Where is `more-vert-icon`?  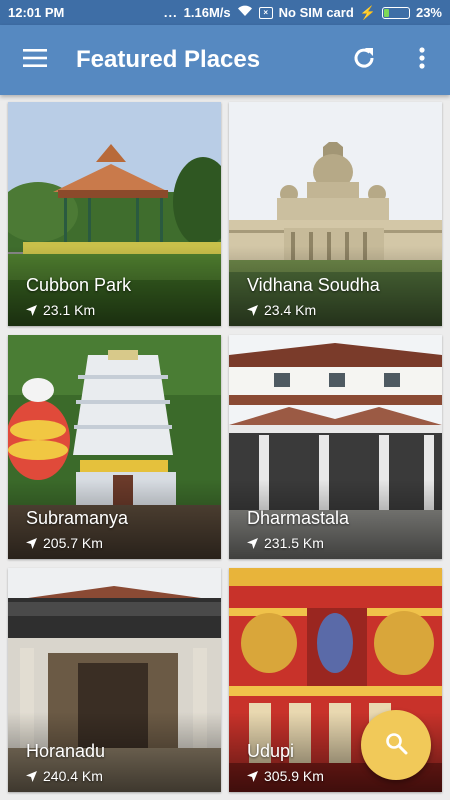
more-vert-icon is located at coordinates (422, 60).